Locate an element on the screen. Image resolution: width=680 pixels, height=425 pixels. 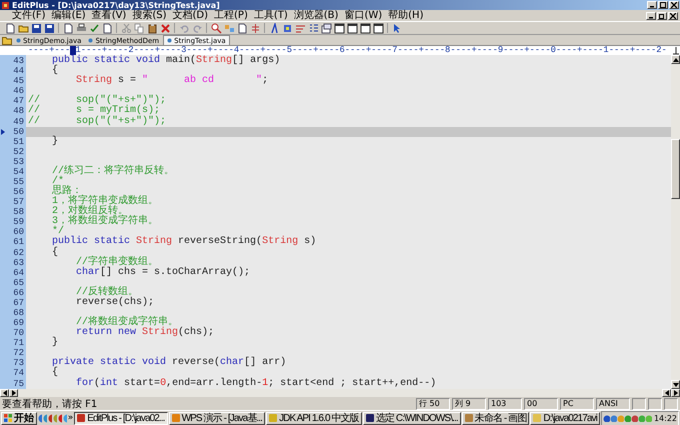
color-icon is located at coordinates (287, 28).